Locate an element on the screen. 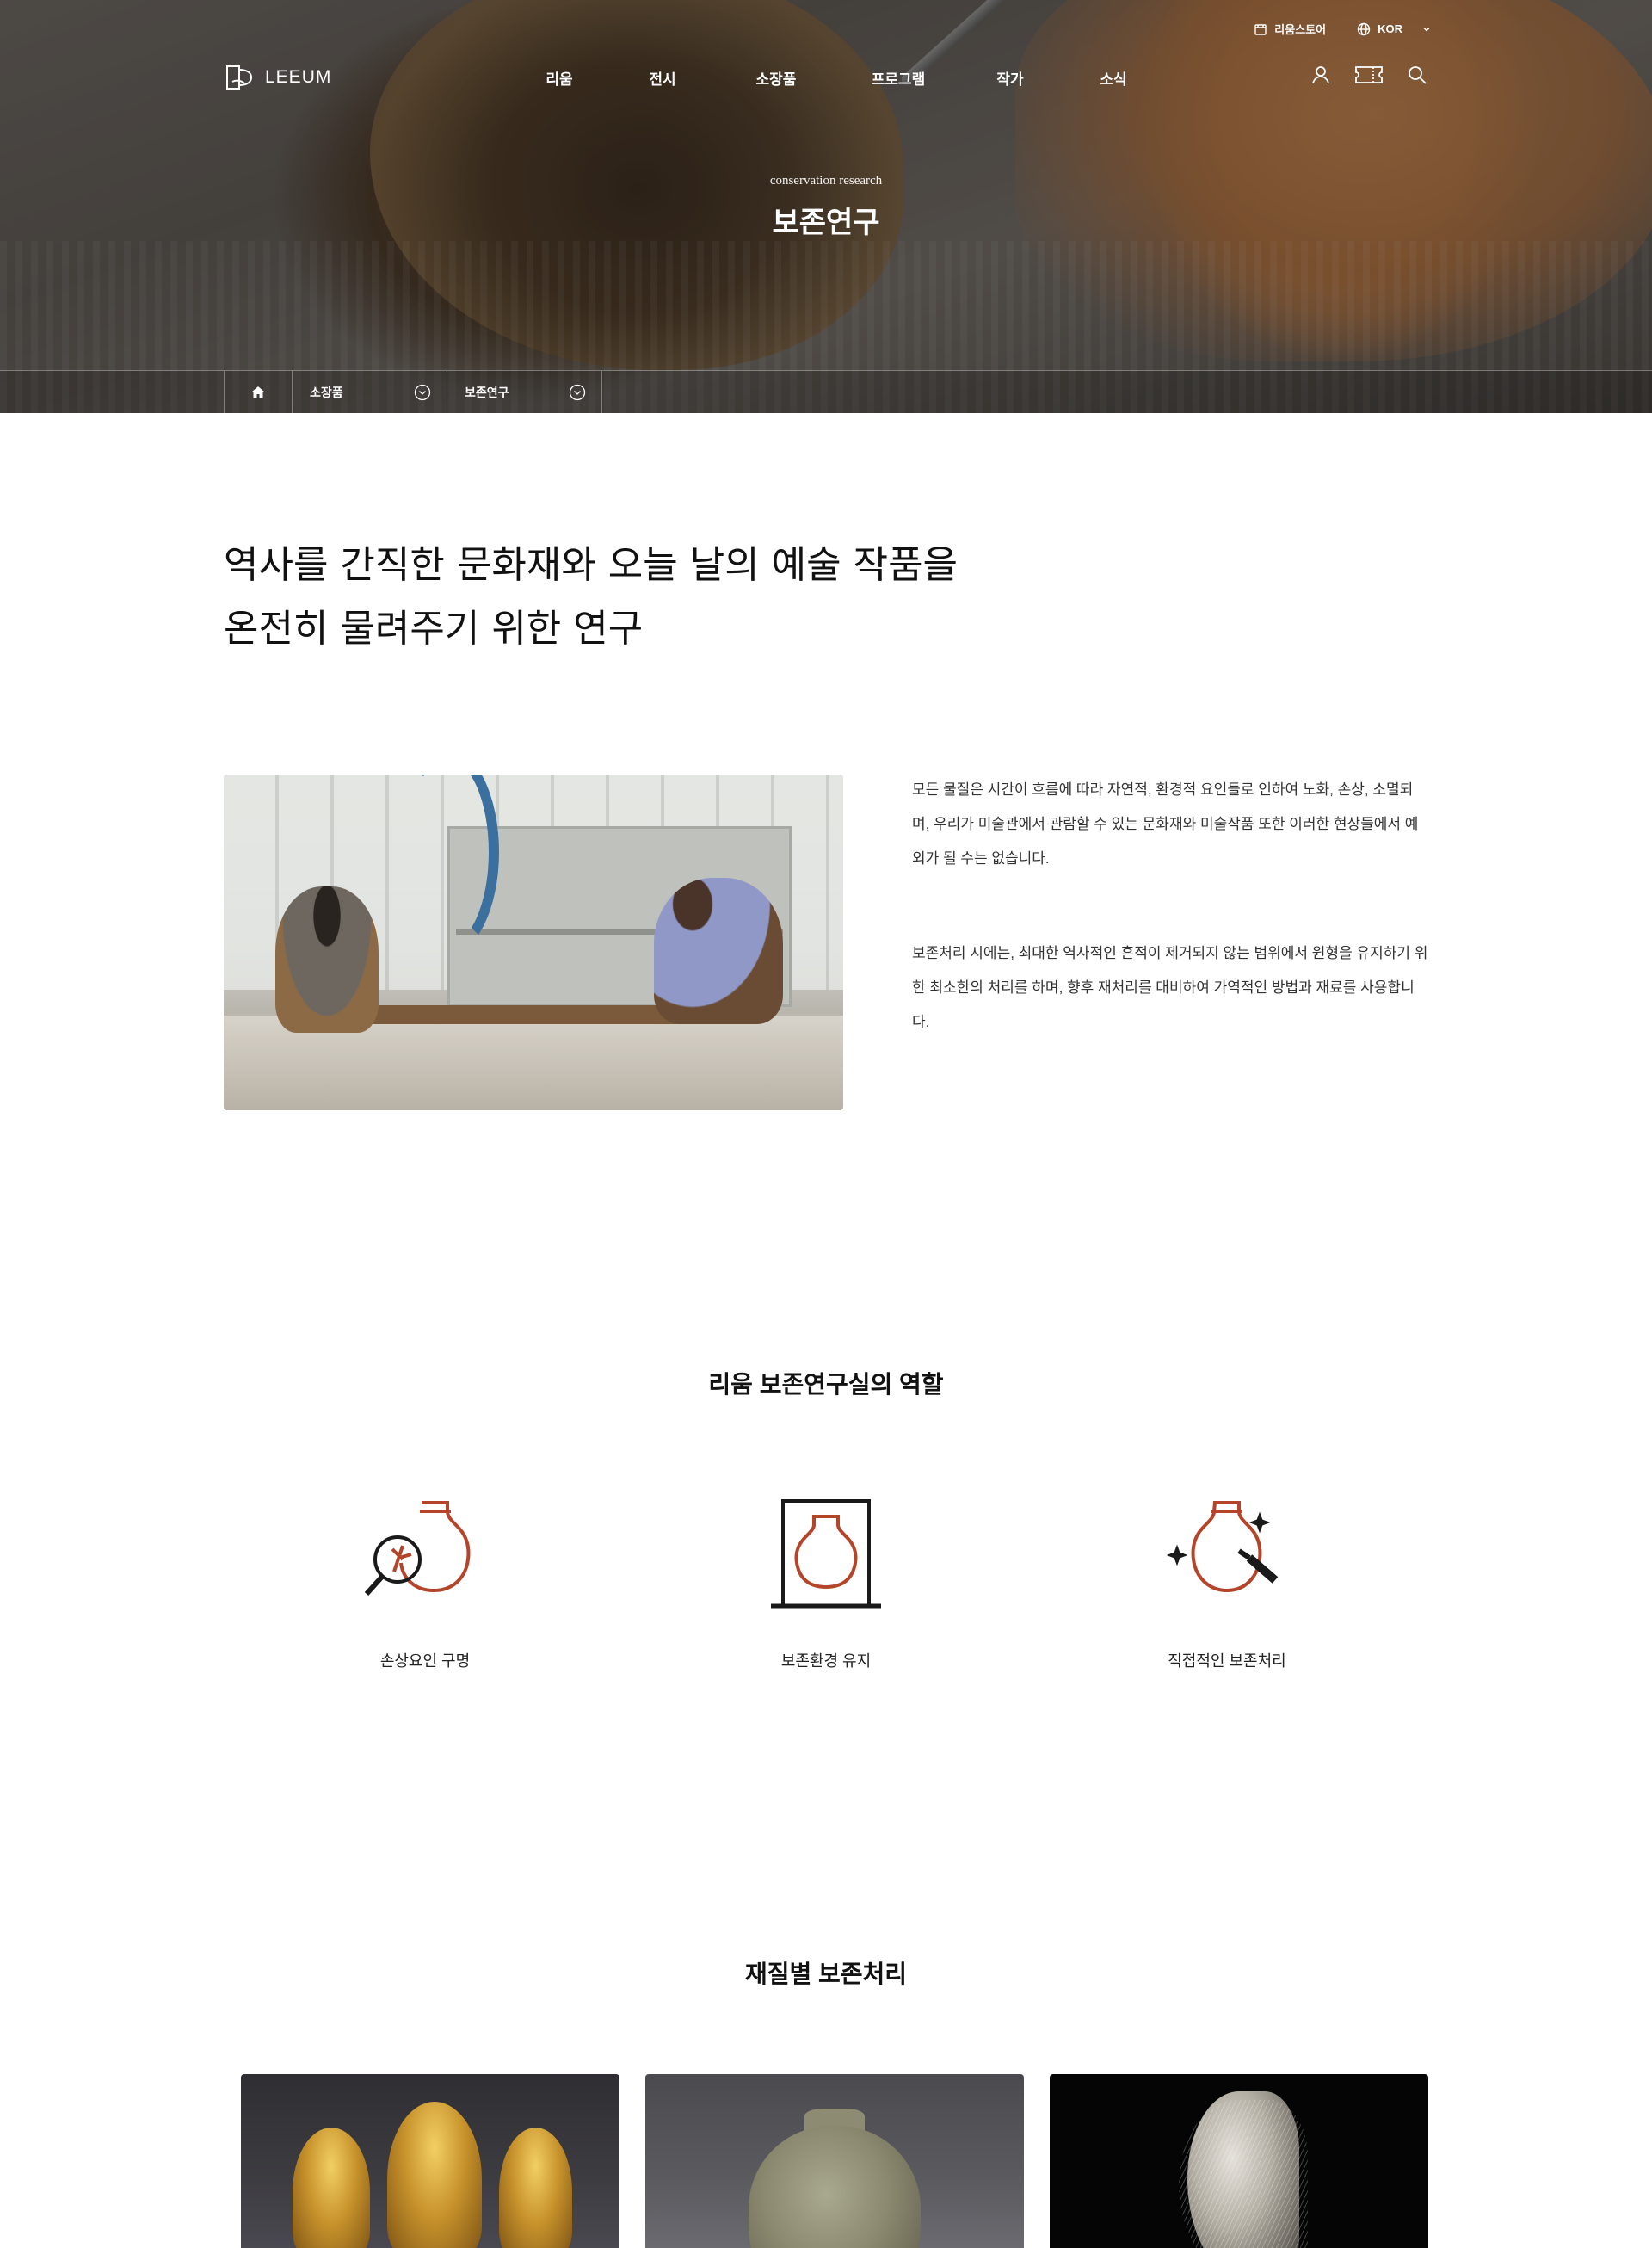 Image resolution: width=1652 pixels, height=2248 pixels. breadcrumb: 소장품 보존연구 is located at coordinates (826, 392).